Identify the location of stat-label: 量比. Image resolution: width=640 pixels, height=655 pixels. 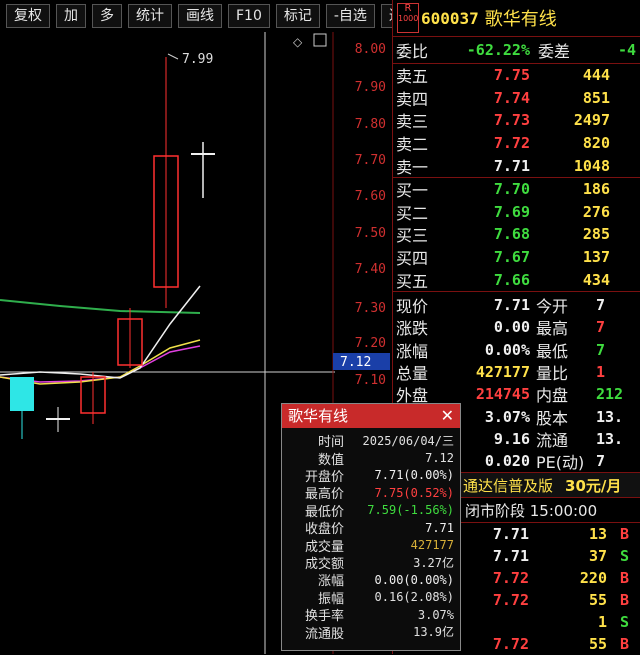
(552, 373).